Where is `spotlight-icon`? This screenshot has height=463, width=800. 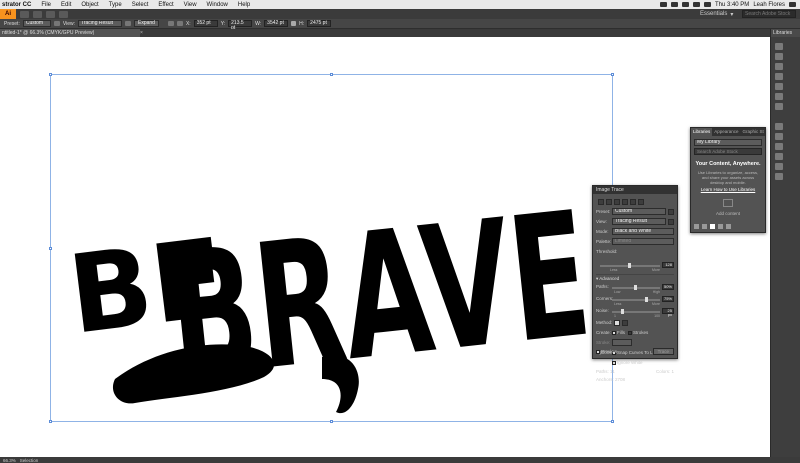 spotlight-icon is located at coordinates (792, 4).